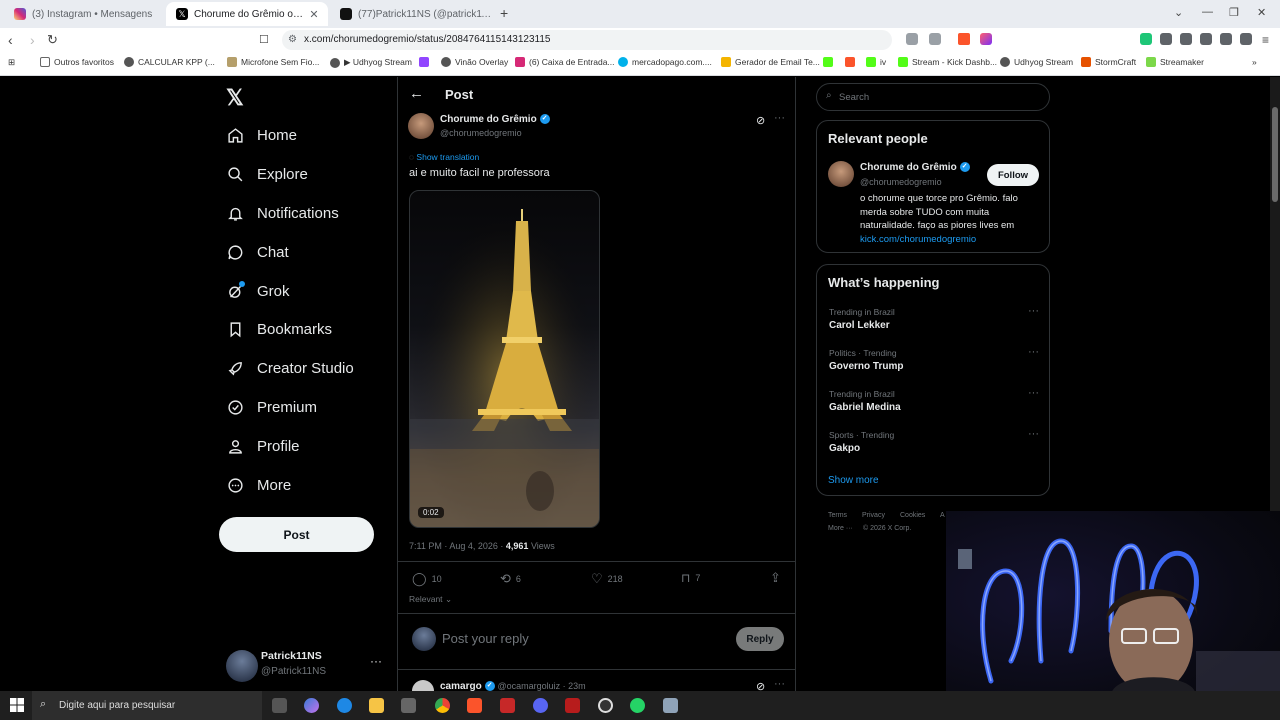 The height and width of the screenshot is (720, 1280). What do you see at coordinates (271, 407) in the screenshot?
I see `sidebar-item-premium: Premium` at bounding box center [271, 407].